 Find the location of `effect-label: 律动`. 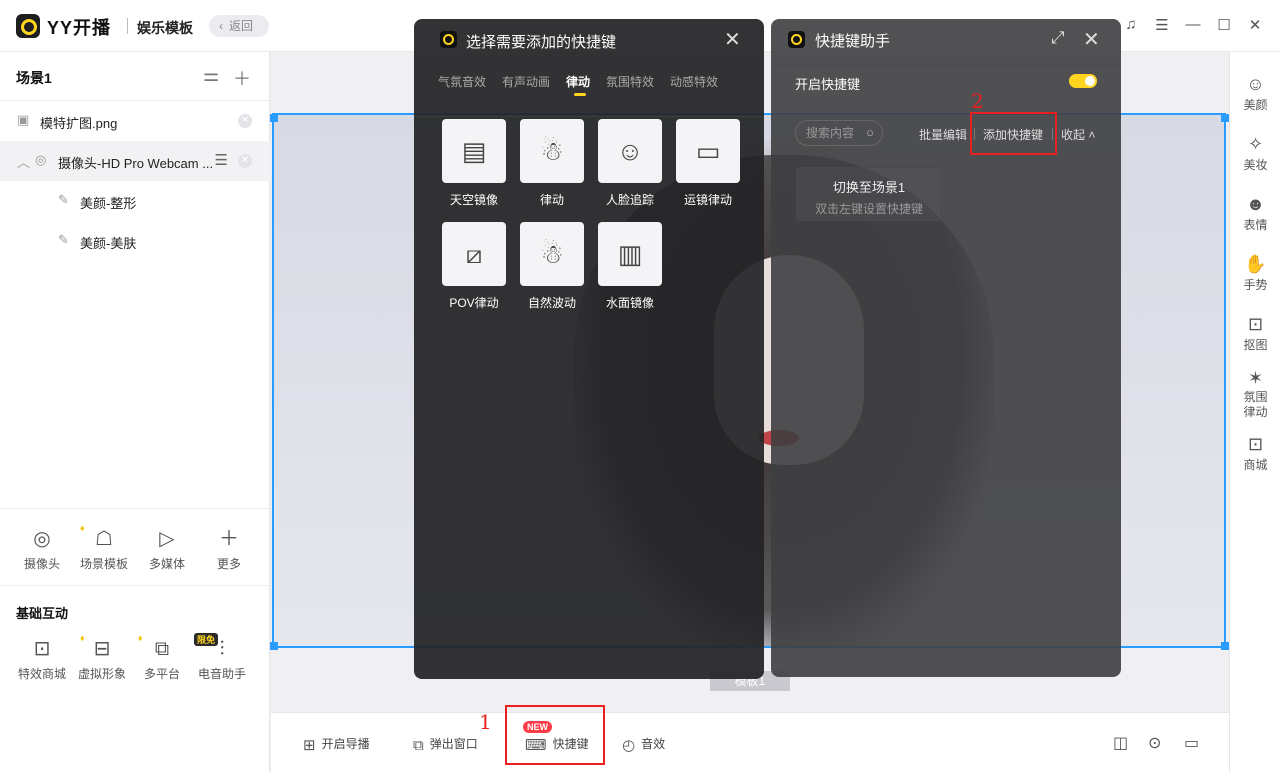

effect-label: 律动 is located at coordinates (551, 200).